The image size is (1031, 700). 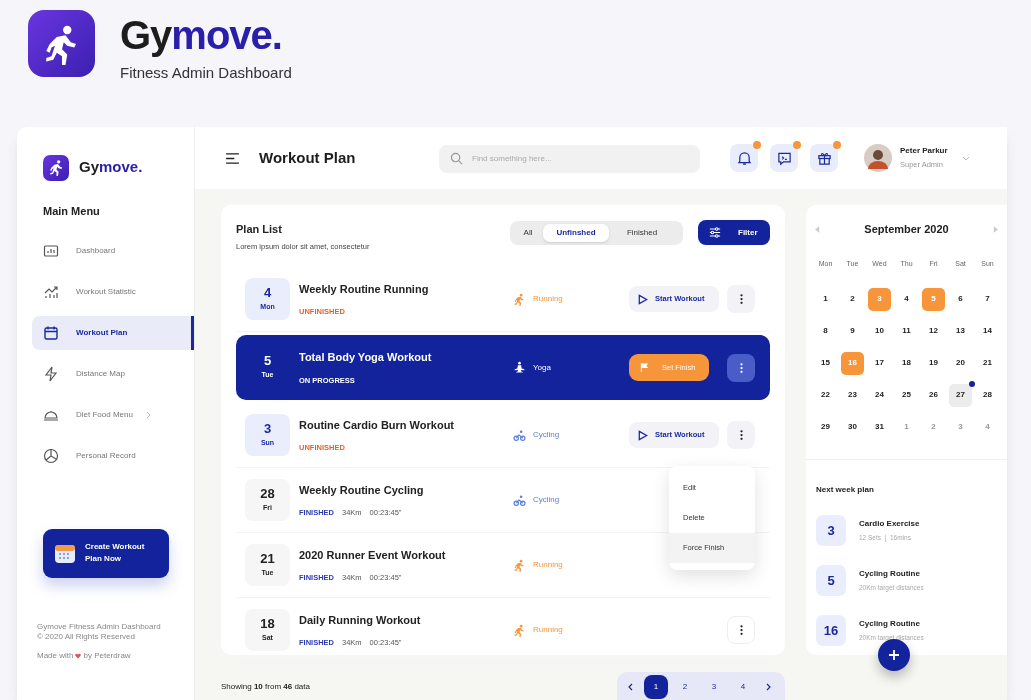 What do you see at coordinates (51, 373) in the screenshot?
I see `lightning-icon` at bounding box center [51, 373].